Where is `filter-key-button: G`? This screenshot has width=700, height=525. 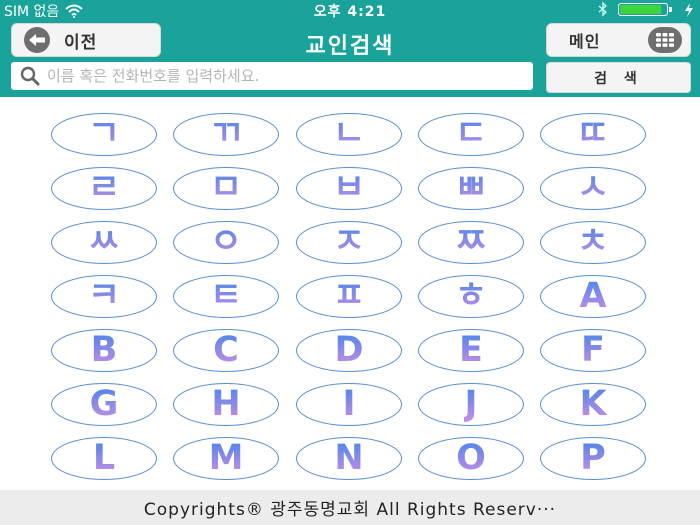 filter-key-button: G is located at coordinates (104, 404).